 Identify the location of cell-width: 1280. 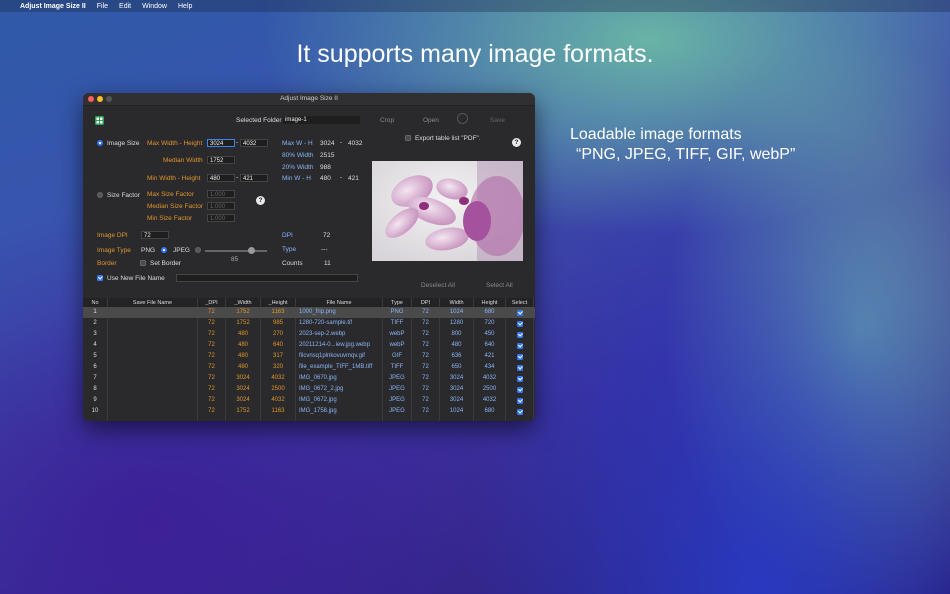
(456, 323).